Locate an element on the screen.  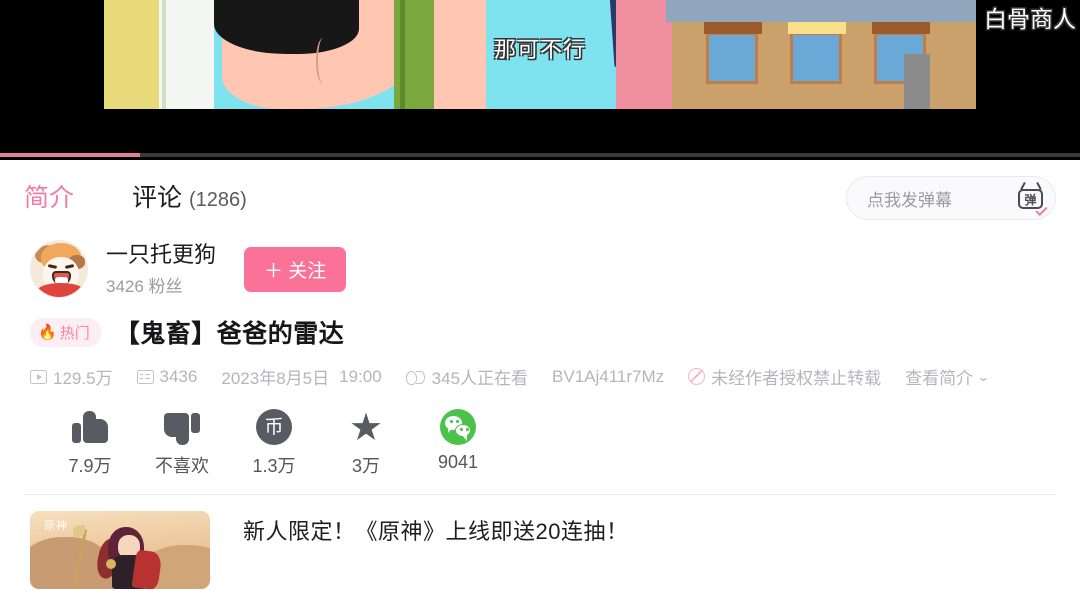
tab-comments: 评论 (1286) is located at coordinates (189, 196).